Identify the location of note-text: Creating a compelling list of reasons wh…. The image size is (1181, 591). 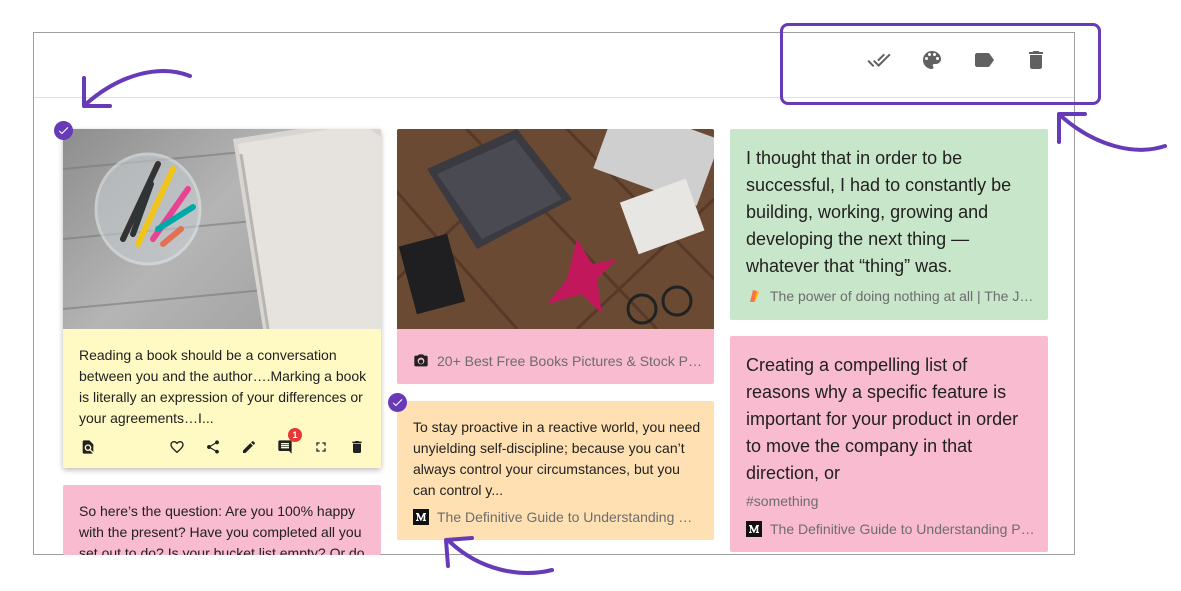
(882, 419).